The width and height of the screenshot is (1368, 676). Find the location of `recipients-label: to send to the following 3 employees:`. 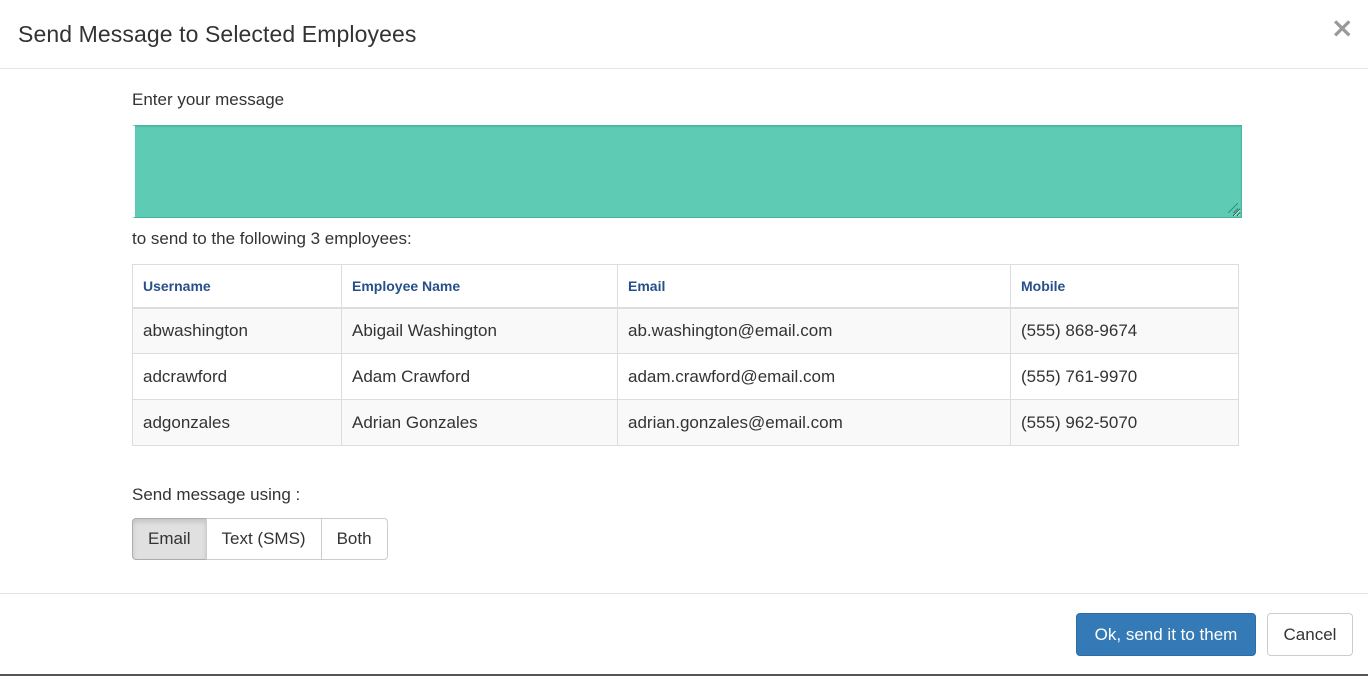

recipients-label: to send to the following 3 employees: is located at coordinates (272, 238).